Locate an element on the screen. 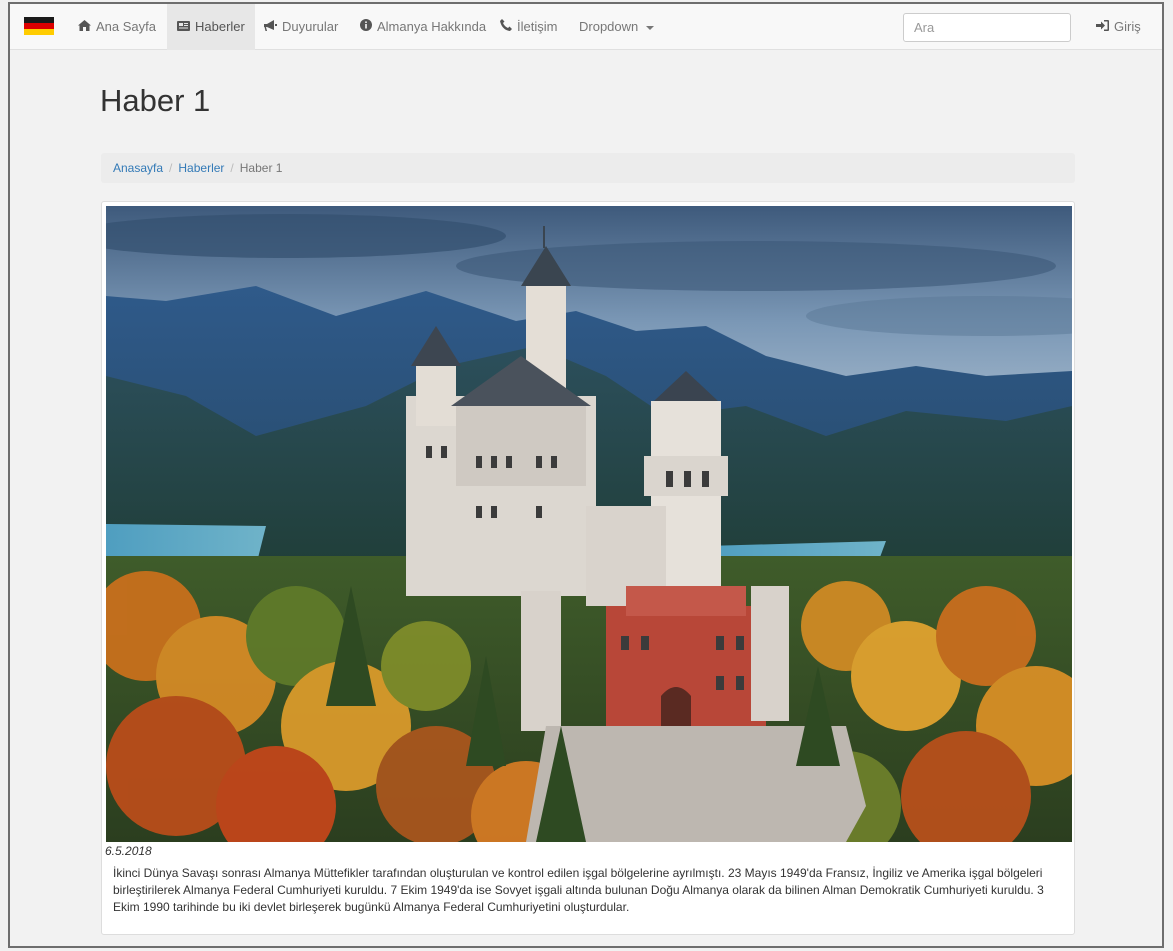  nav-item-contact: İletişim is located at coordinates (528, 27).